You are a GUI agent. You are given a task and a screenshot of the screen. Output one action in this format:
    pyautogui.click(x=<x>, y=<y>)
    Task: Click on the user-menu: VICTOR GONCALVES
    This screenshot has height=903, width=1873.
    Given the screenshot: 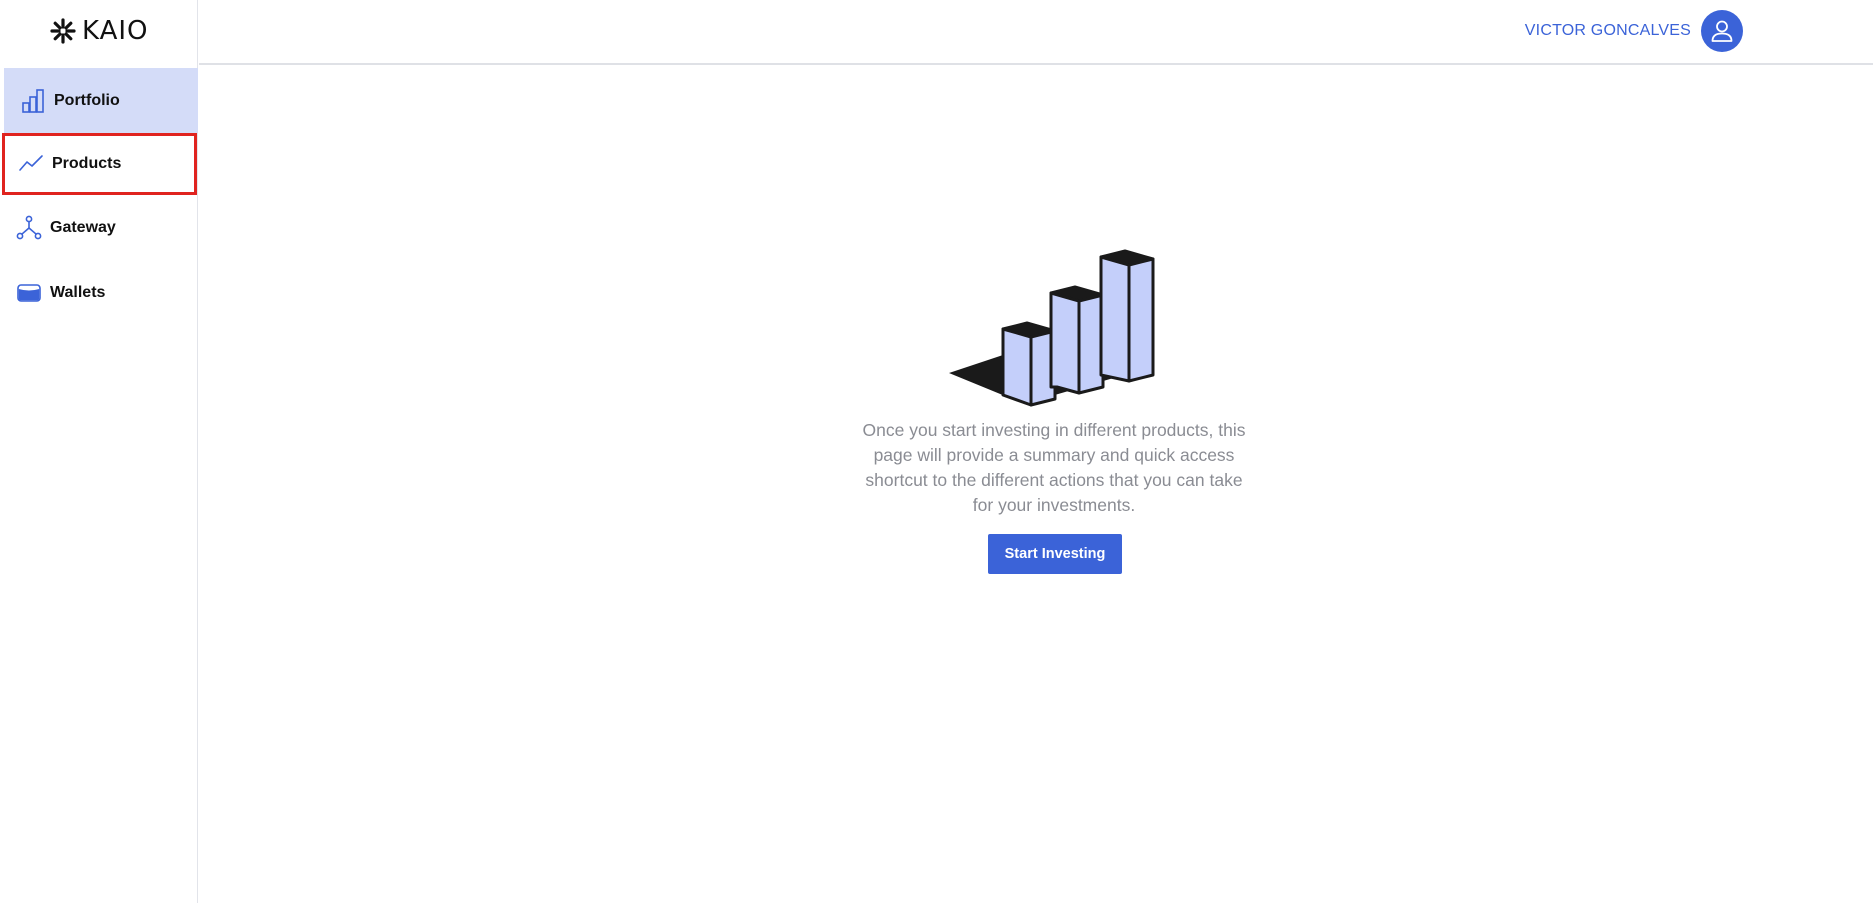 What is the action you would take?
    pyautogui.click(x=1634, y=31)
    